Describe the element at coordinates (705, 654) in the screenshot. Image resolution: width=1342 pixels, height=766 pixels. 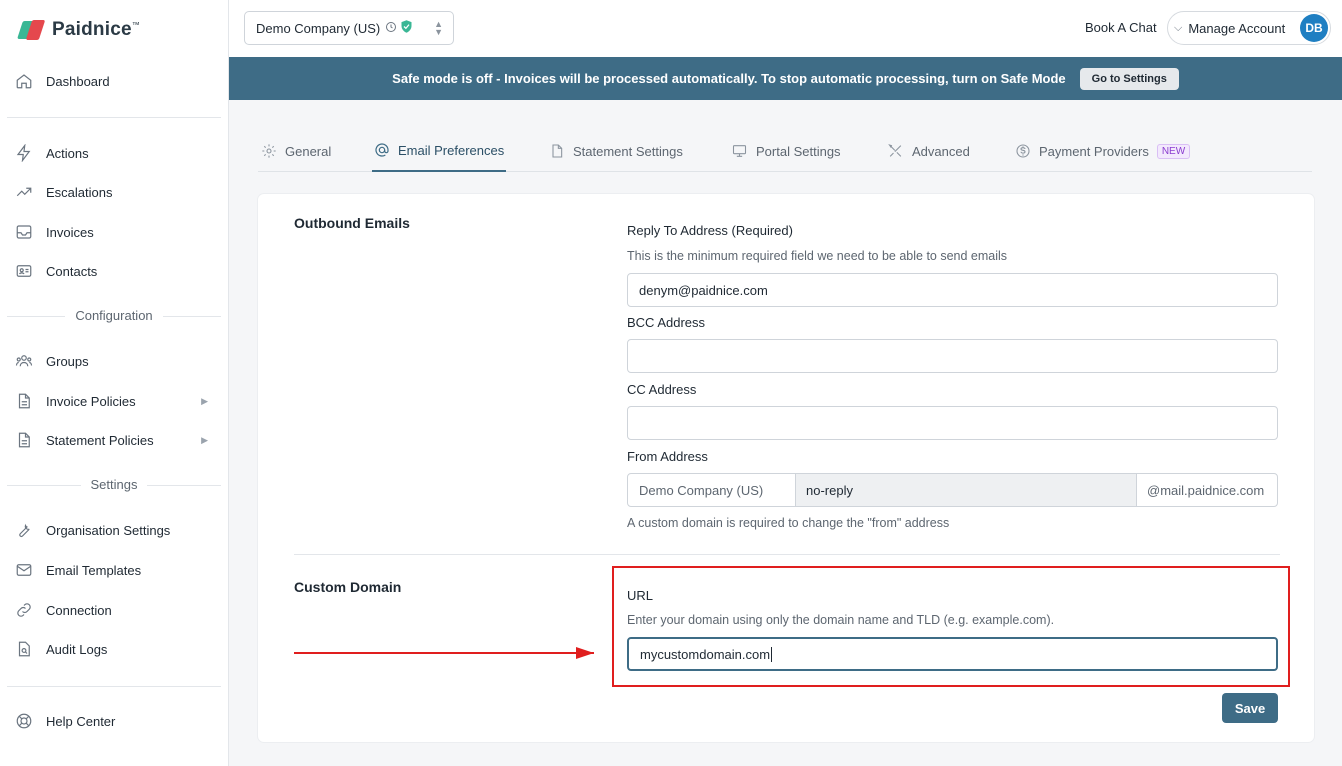
I see `url-value: mycustomdomain.com` at that location.